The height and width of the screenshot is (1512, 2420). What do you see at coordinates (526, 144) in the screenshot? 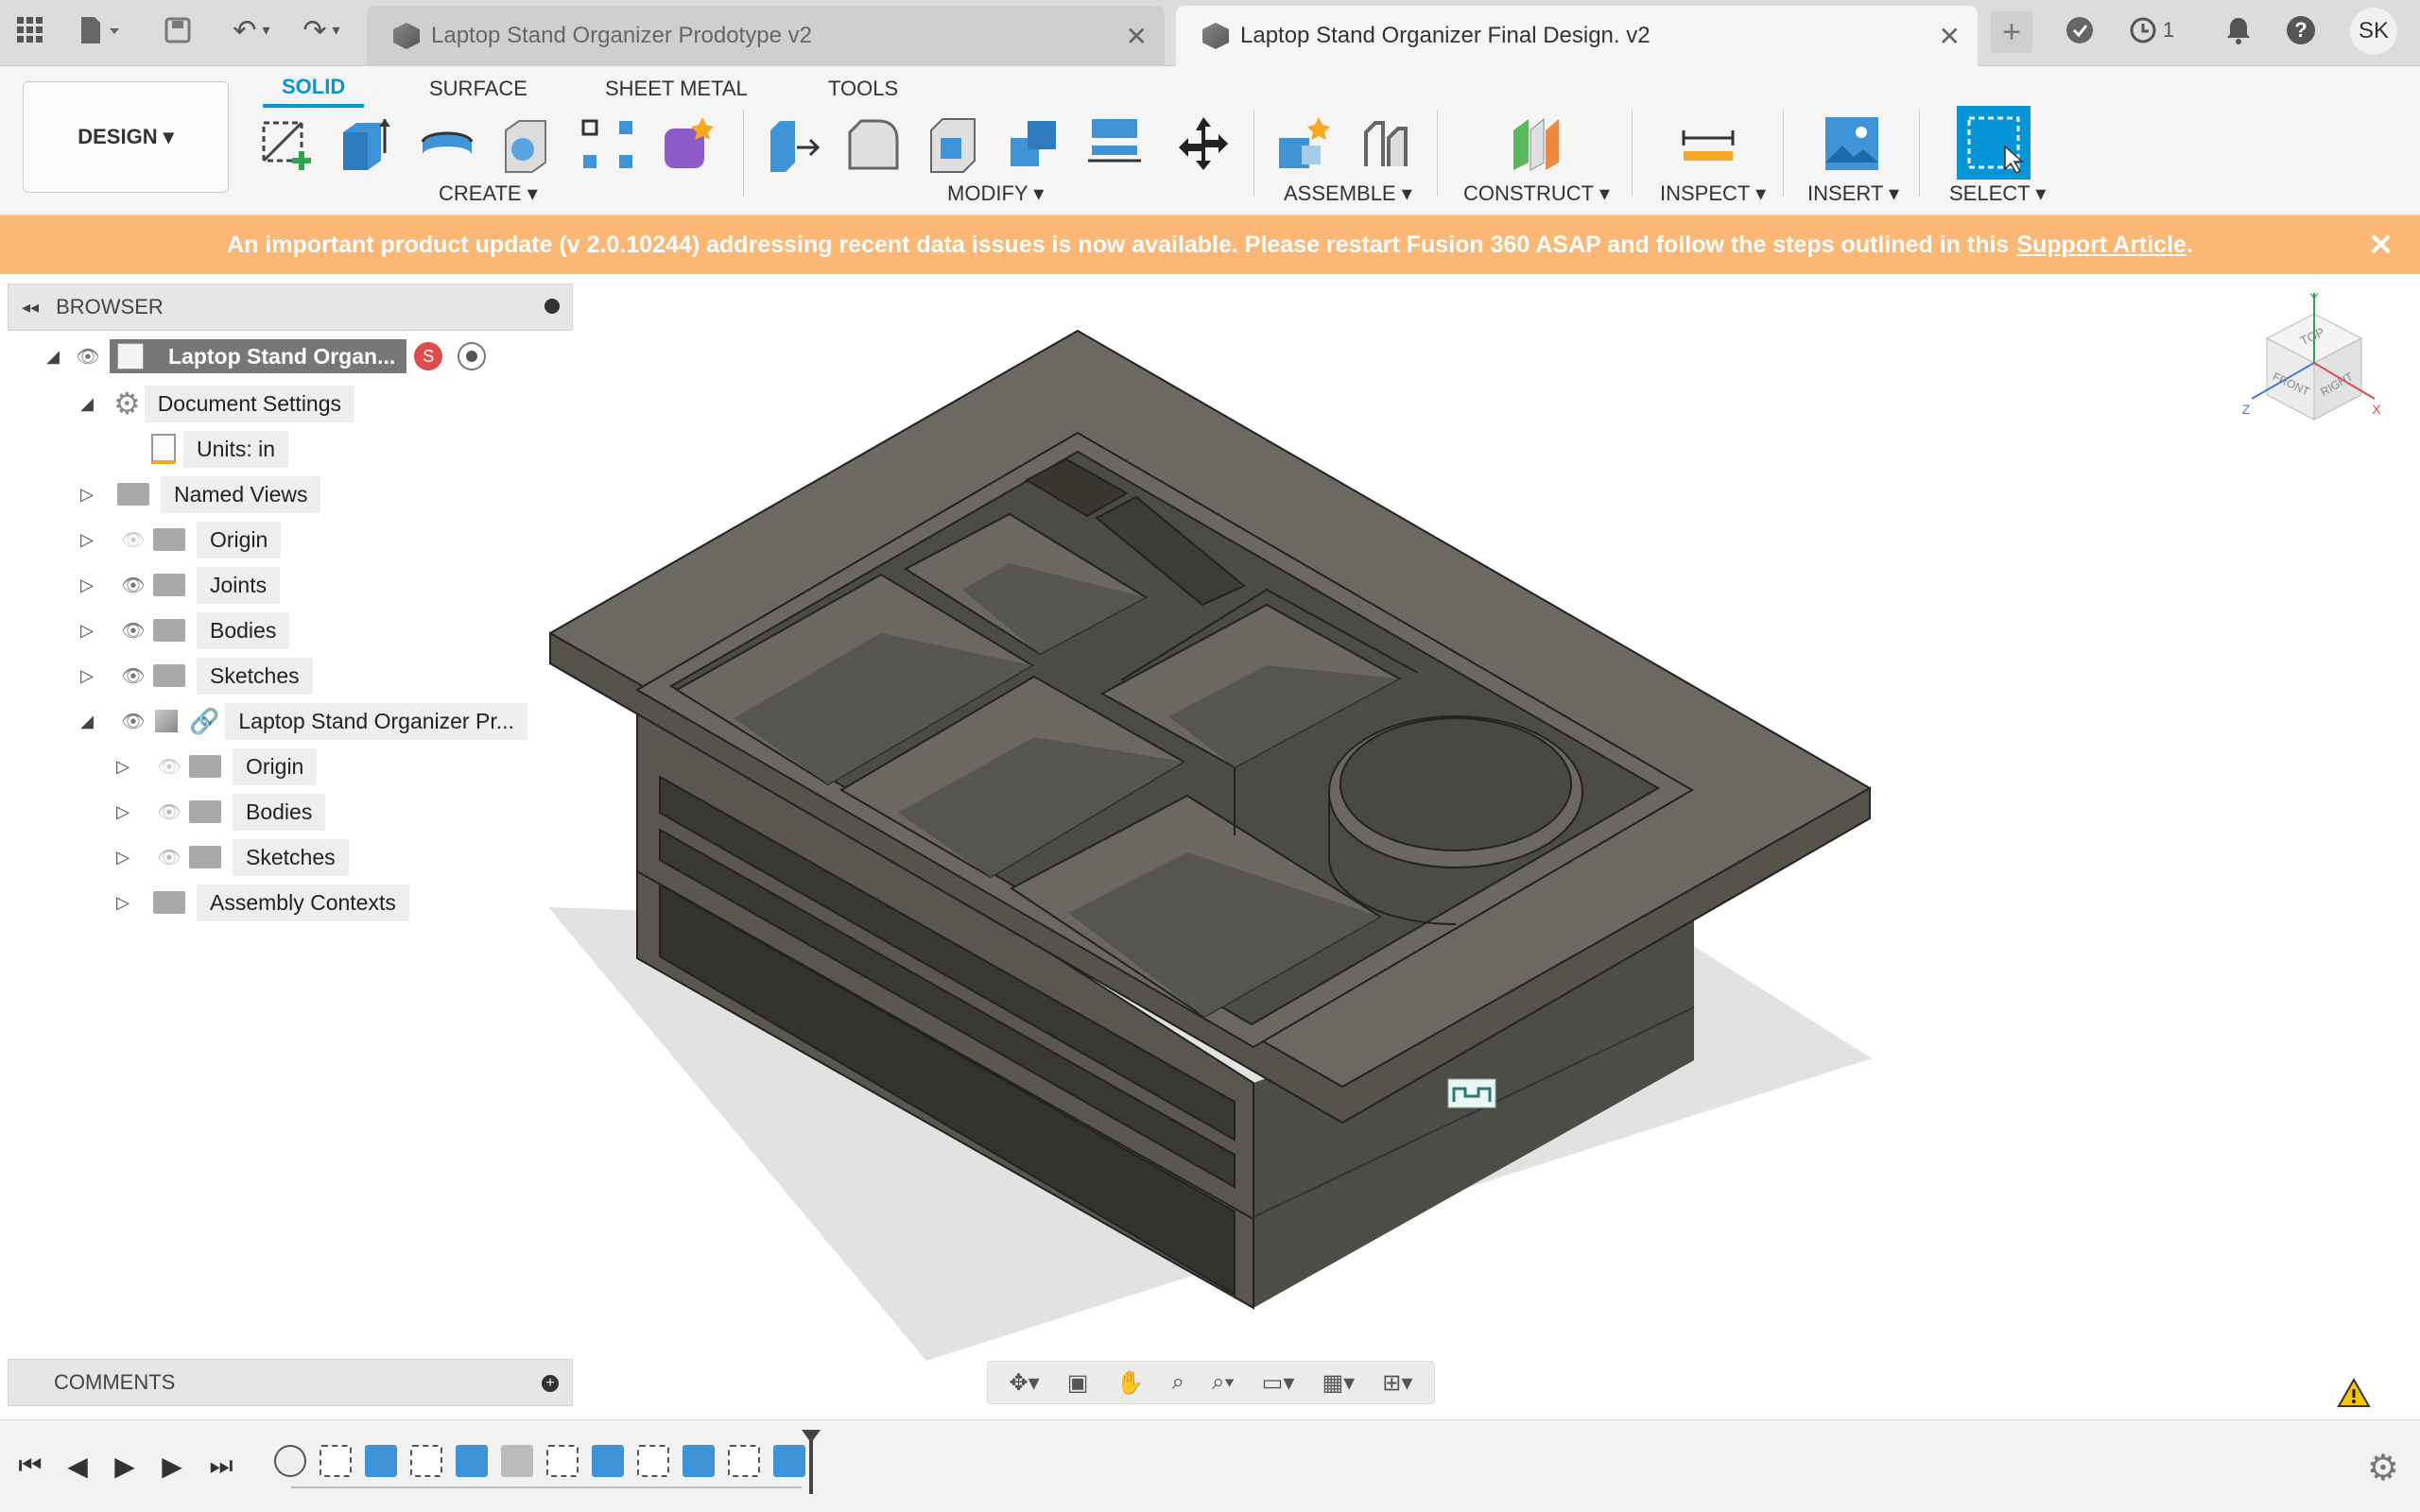
I see `hole-icon` at bounding box center [526, 144].